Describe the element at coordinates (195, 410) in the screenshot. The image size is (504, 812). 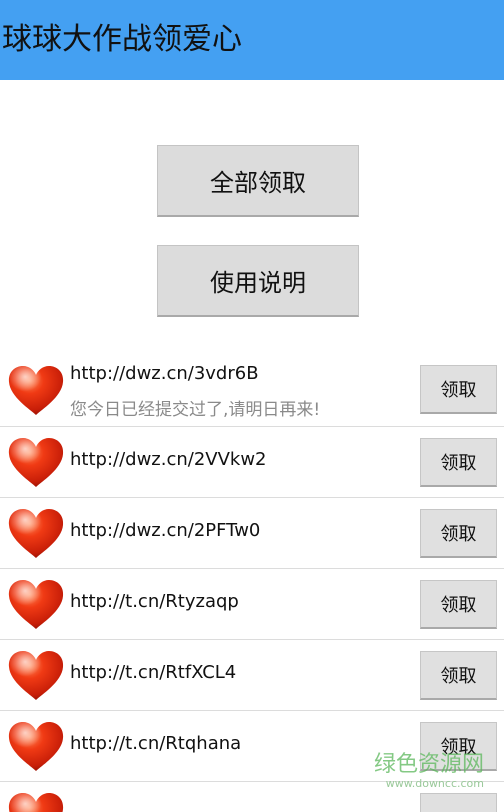
I see `list-item-status: 您今日已经提交过了,请明日再来!` at that location.